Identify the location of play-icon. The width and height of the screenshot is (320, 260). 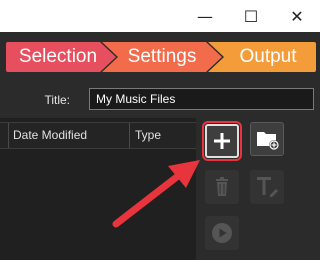
(222, 233).